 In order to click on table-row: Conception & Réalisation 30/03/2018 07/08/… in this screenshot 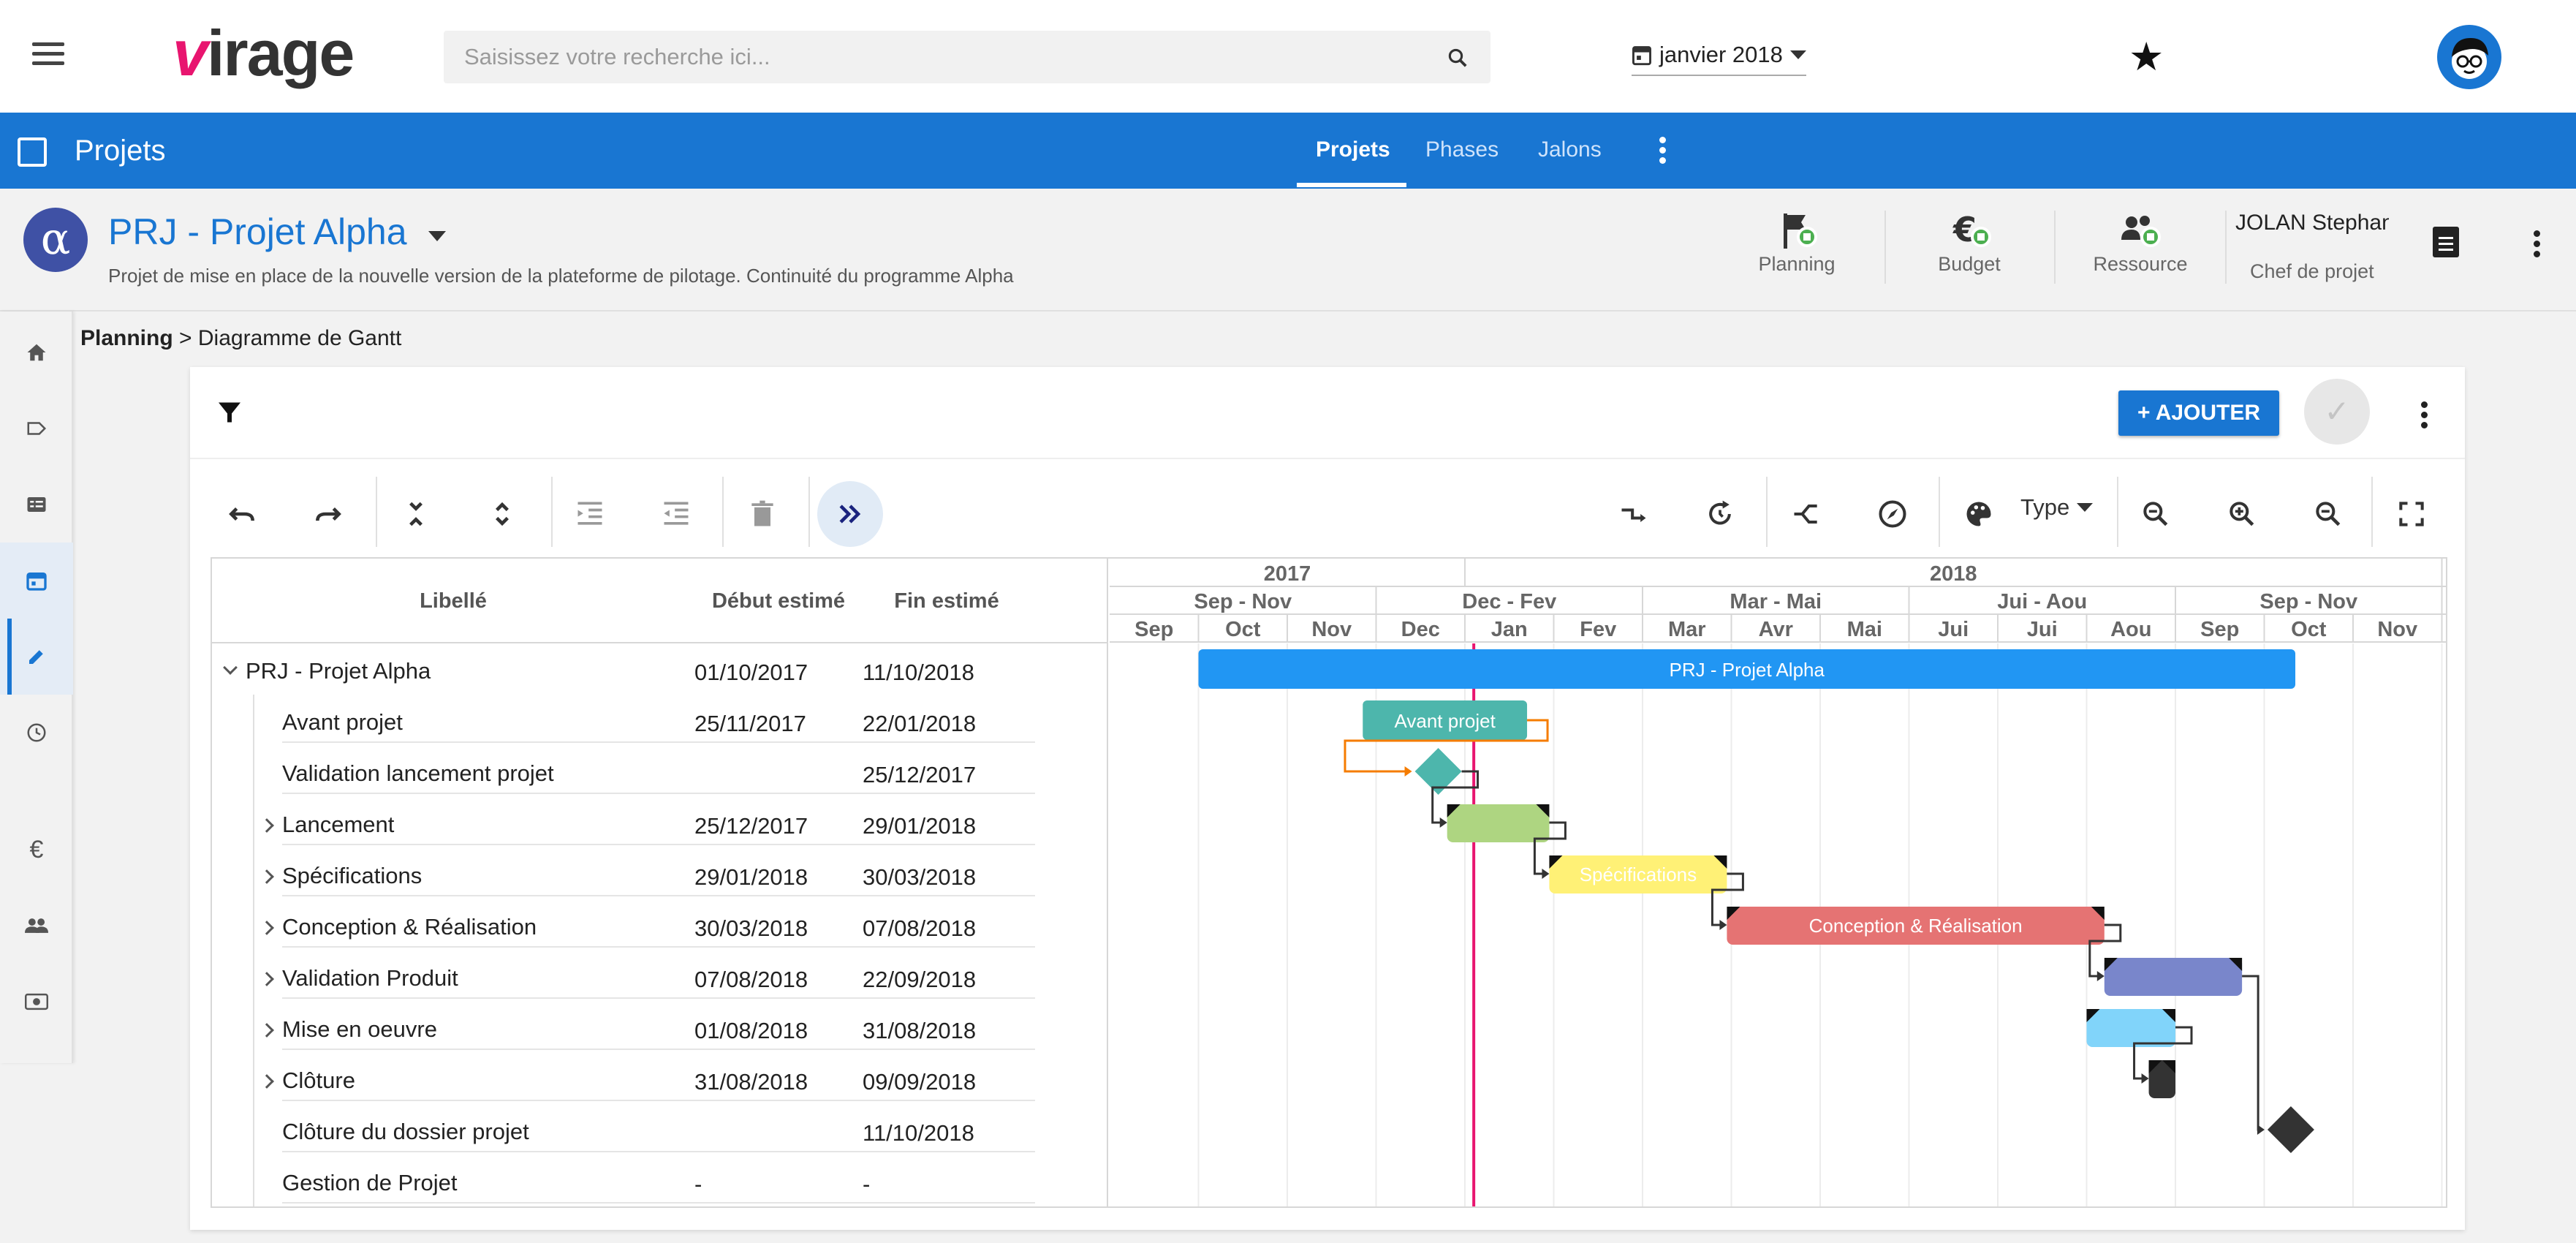, I will do `click(660, 925)`.